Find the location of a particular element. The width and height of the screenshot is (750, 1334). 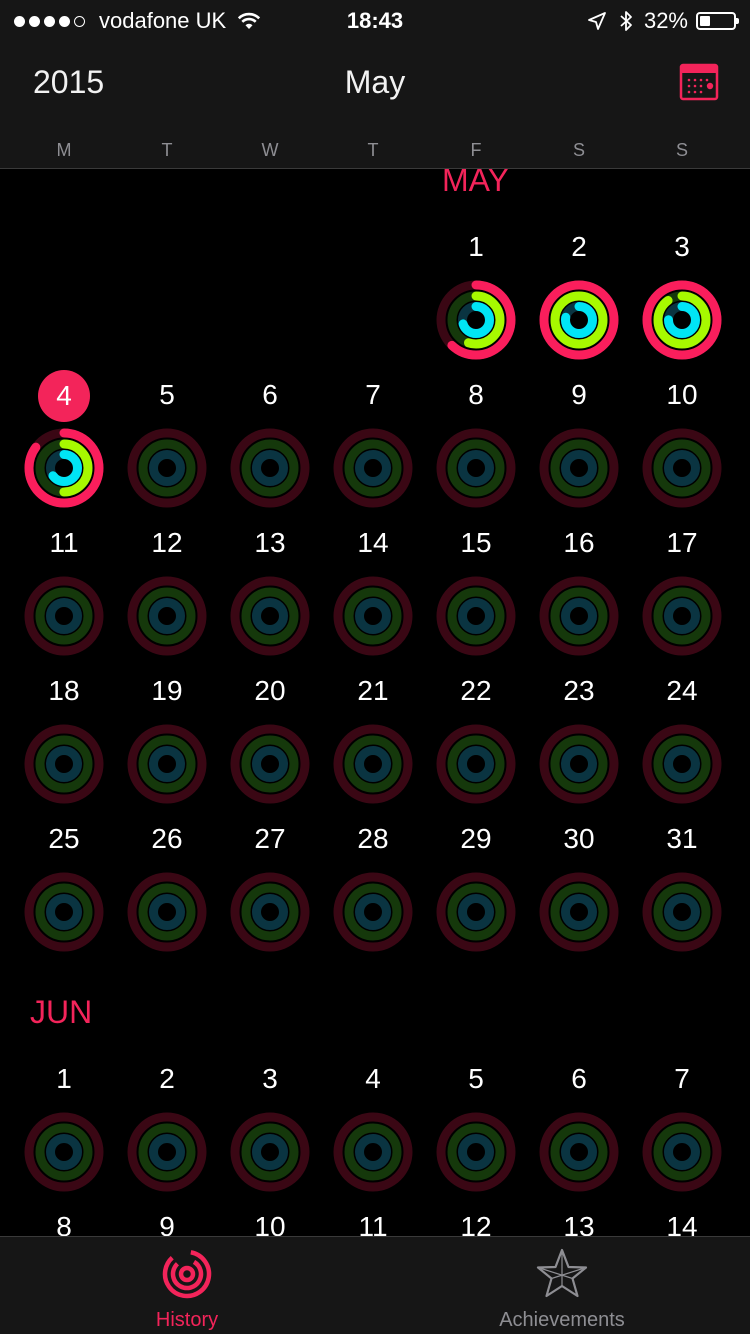

day-number: 15 is located at coordinates (476, 542).